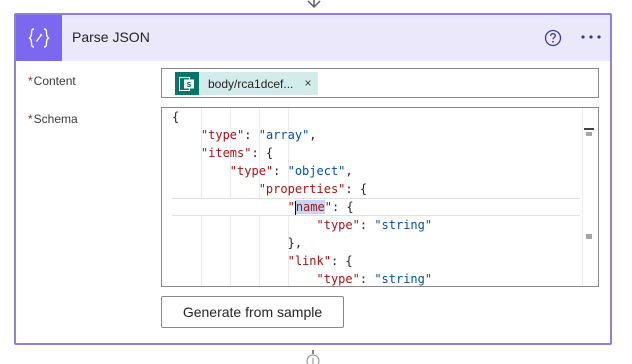  What do you see at coordinates (295, 243) in the screenshot?
I see `code-line: },` at bounding box center [295, 243].